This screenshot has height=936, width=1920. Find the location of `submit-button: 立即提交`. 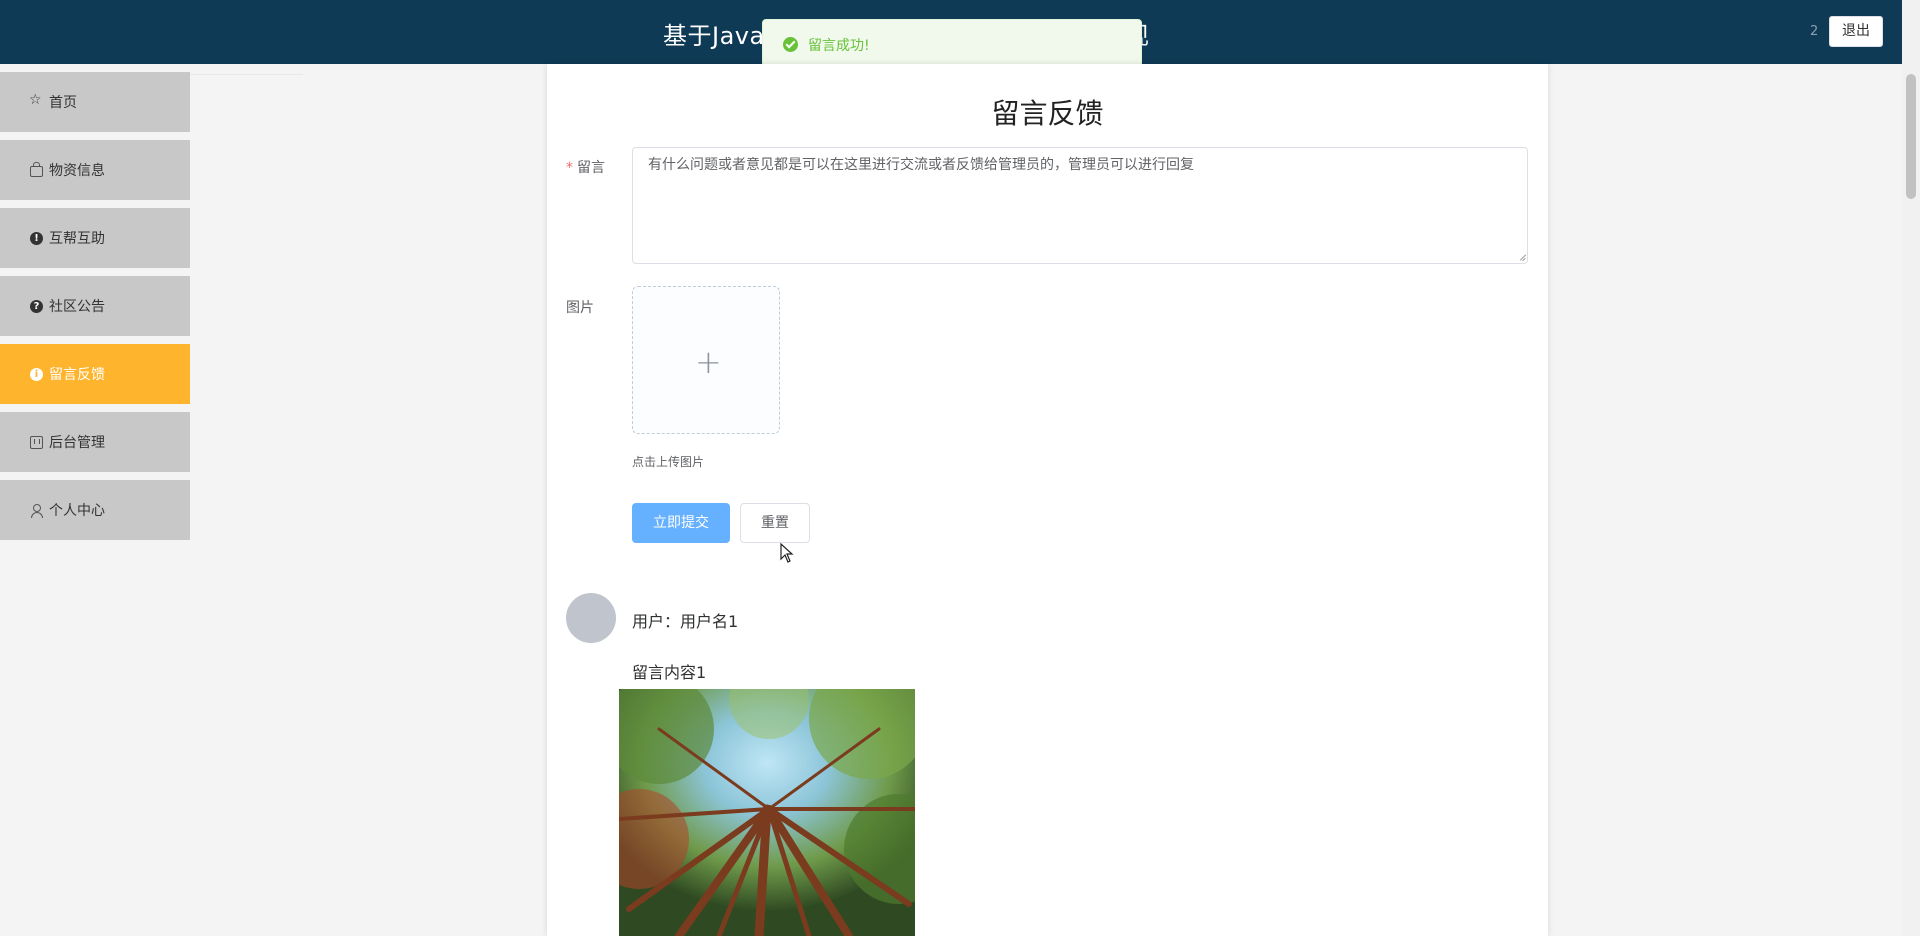

submit-button: 立即提交 is located at coordinates (681, 523).